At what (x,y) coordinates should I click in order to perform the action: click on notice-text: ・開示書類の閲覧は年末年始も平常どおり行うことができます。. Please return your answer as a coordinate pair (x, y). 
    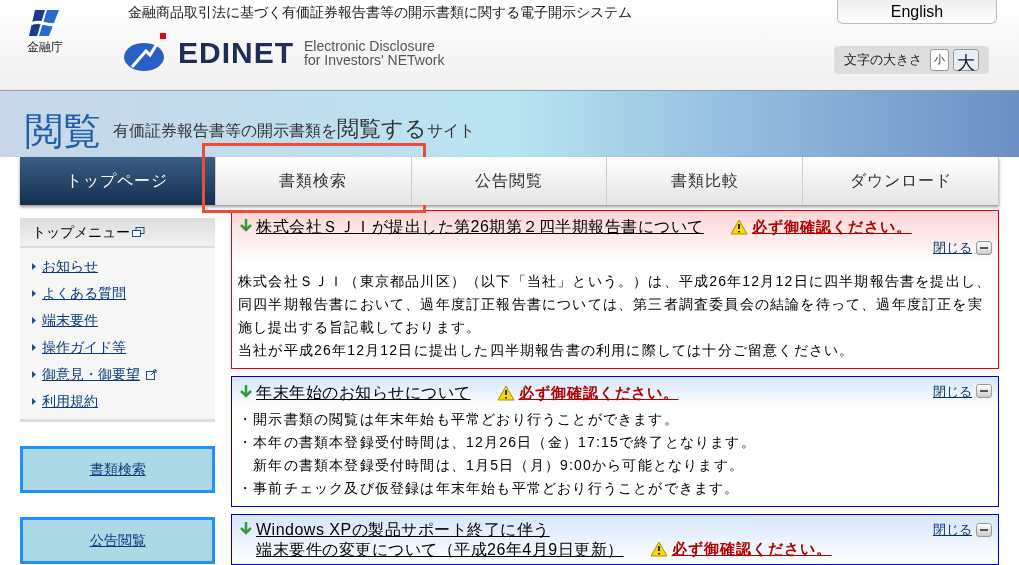
    Looking at the image, I should click on (459, 419).